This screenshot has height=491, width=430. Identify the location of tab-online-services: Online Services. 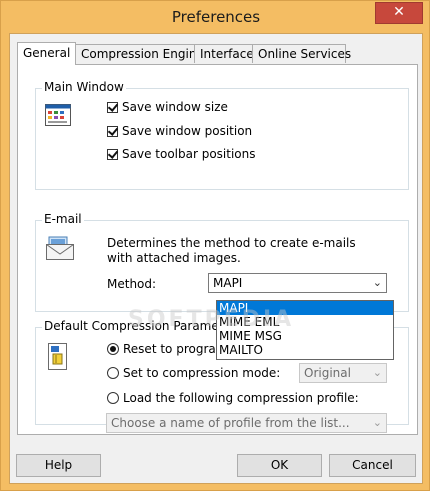
(301, 53).